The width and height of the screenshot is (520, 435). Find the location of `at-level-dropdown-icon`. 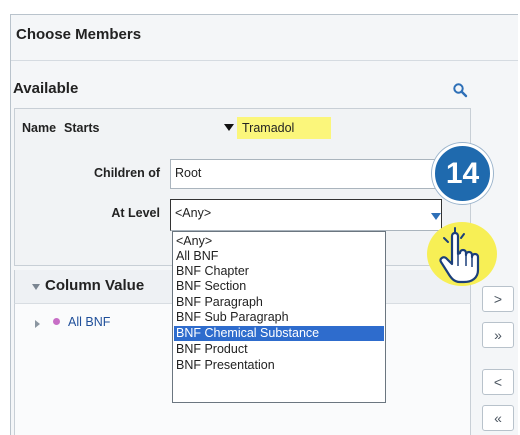

at-level-dropdown-icon is located at coordinates (436, 216).